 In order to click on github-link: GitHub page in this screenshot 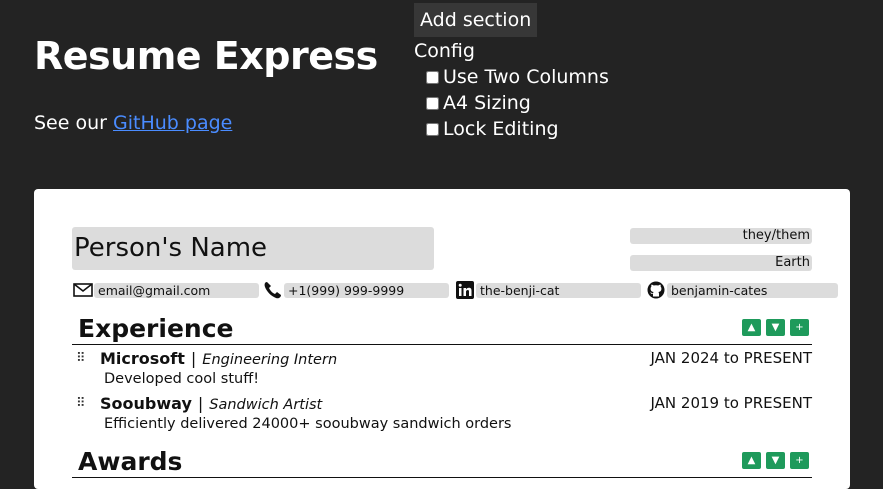, I will do `click(172, 123)`.